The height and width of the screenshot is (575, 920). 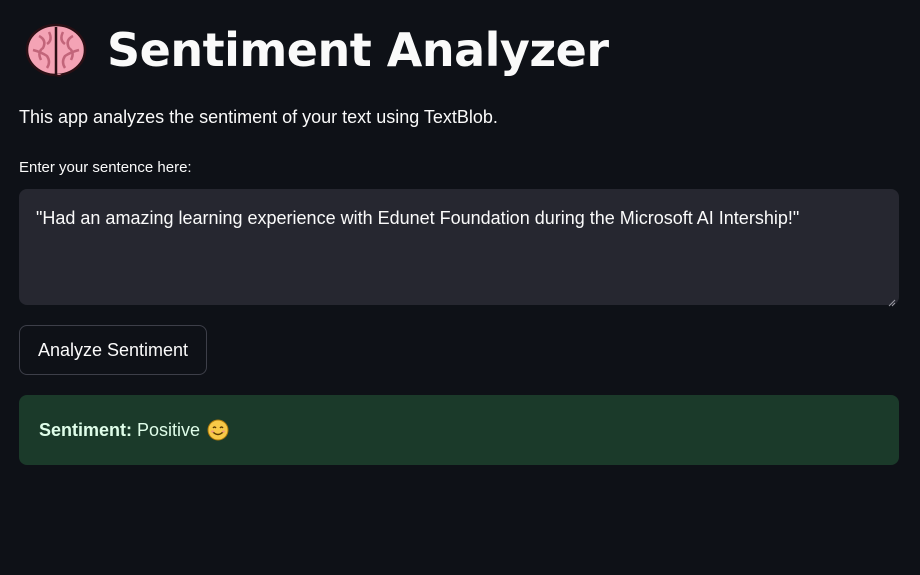 What do you see at coordinates (105, 167) in the screenshot?
I see `sentence-input-label: Enter your sentence here:` at bounding box center [105, 167].